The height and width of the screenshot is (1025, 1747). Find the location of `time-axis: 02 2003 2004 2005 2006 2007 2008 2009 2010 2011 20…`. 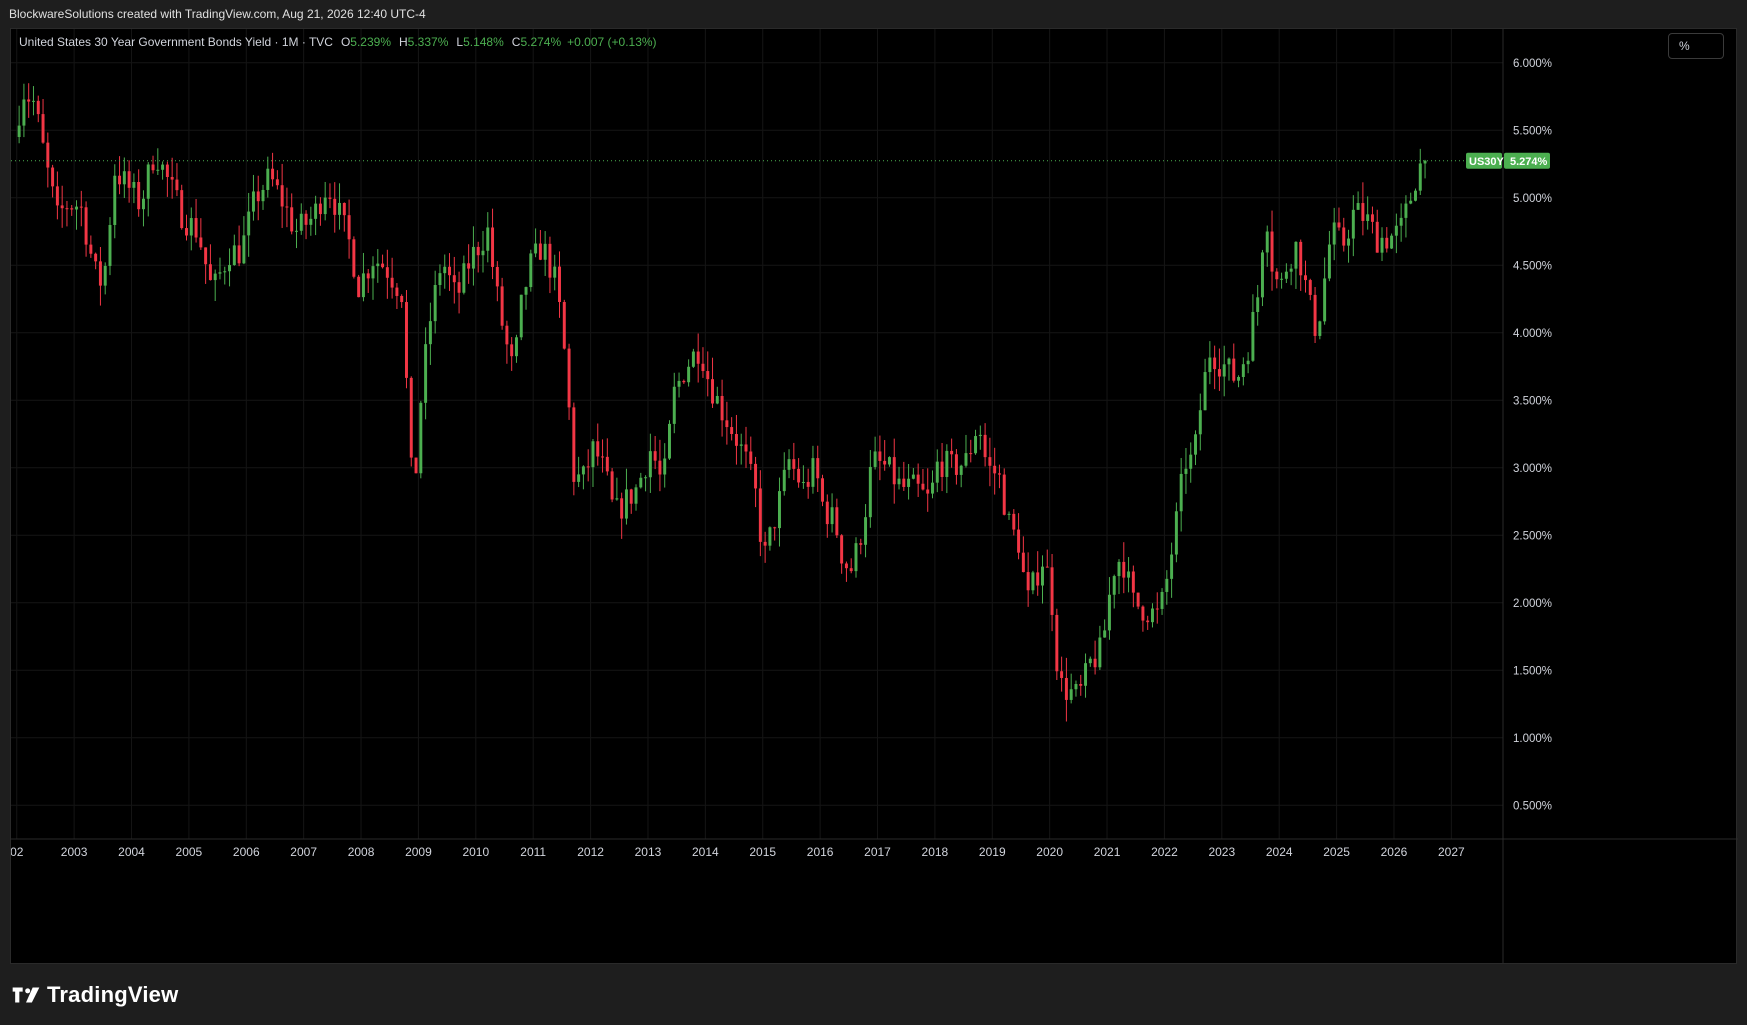

time-axis: 02 2003 2004 2005 2006 2007 2008 2009 2010 2011 20… is located at coordinates (738, 852).